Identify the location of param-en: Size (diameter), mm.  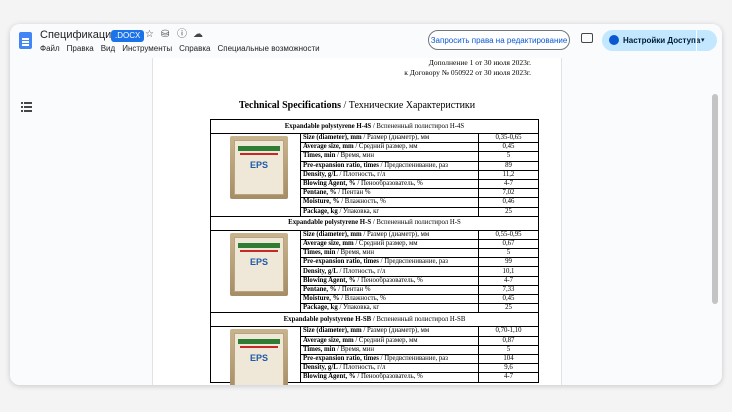
(332, 331).